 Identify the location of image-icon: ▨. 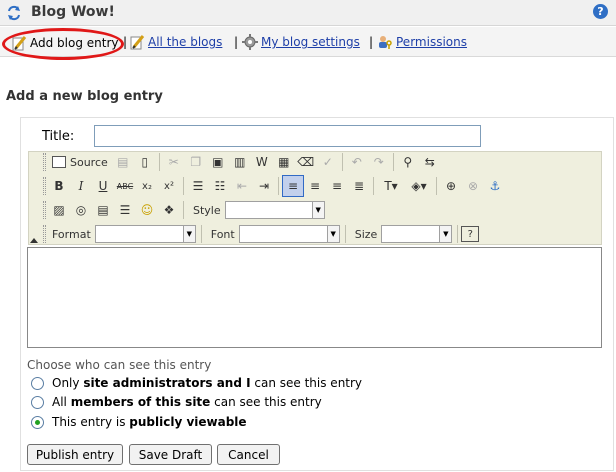
(59, 210).